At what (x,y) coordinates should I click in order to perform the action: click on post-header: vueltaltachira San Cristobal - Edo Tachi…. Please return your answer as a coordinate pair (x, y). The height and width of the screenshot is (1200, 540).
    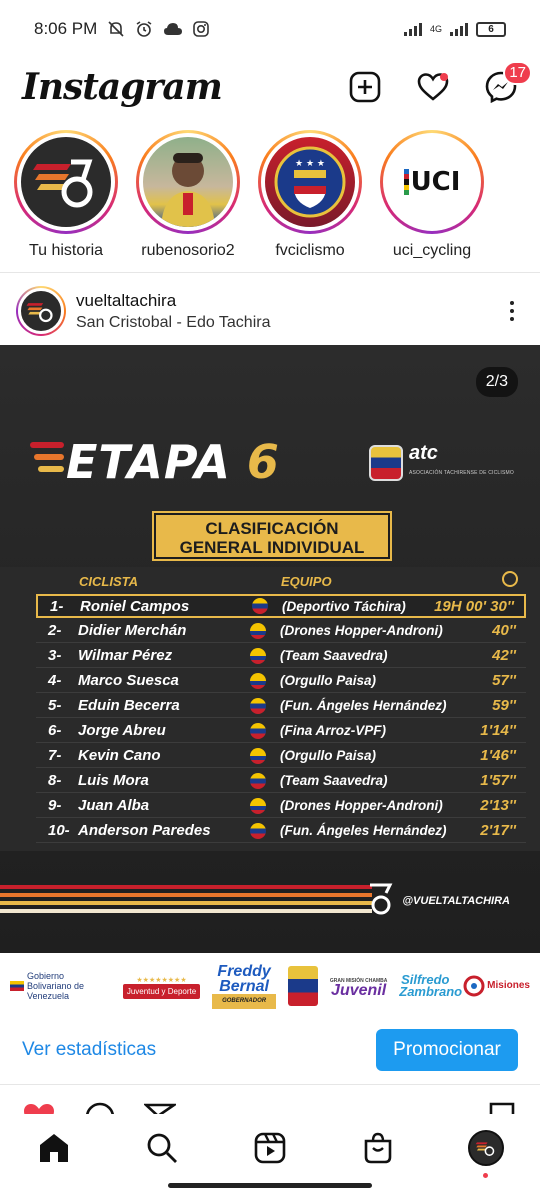
    Looking at the image, I should click on (270, 311).